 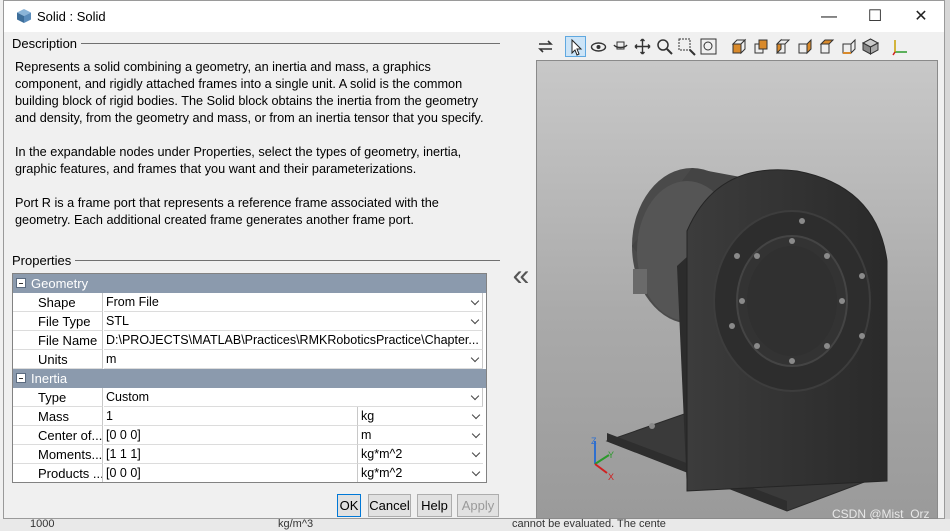 What do you see at coordinates (293, 359) in the screenshot?
I see `units-select: m` at bounding box center [293, 359].